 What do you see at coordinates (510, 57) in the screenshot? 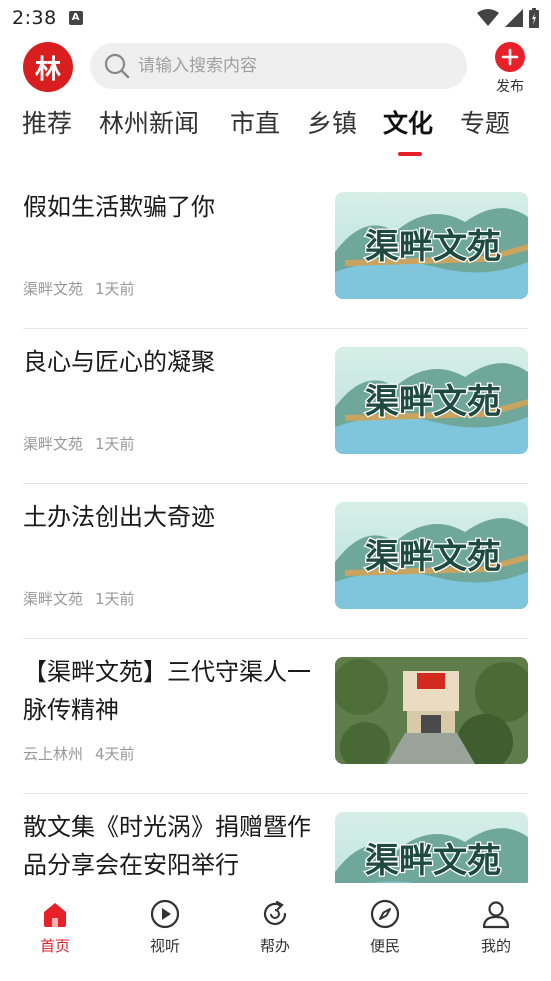
I see `plus-icon` at bounding box center [510, 57].